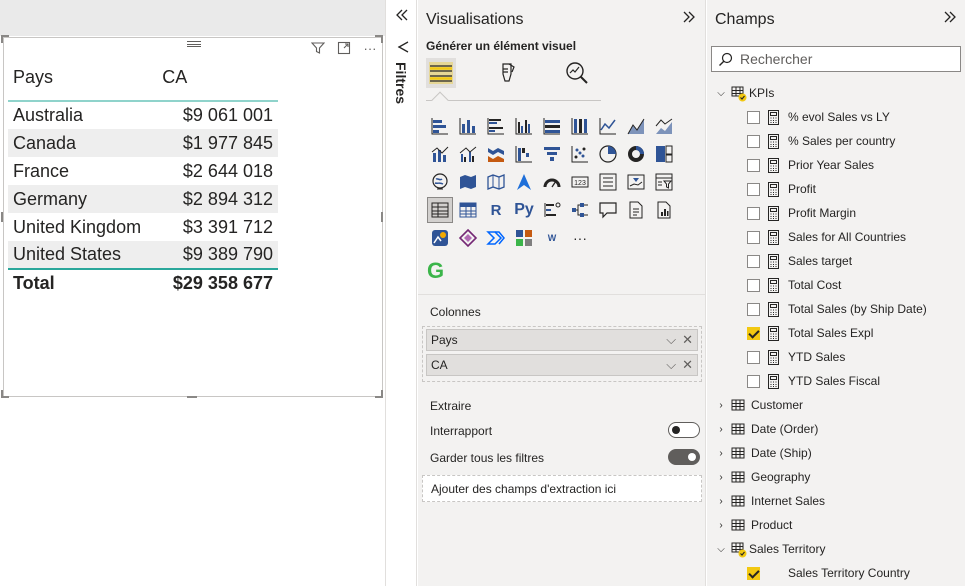  I want to click on metrics-icon, so click(524, 238).